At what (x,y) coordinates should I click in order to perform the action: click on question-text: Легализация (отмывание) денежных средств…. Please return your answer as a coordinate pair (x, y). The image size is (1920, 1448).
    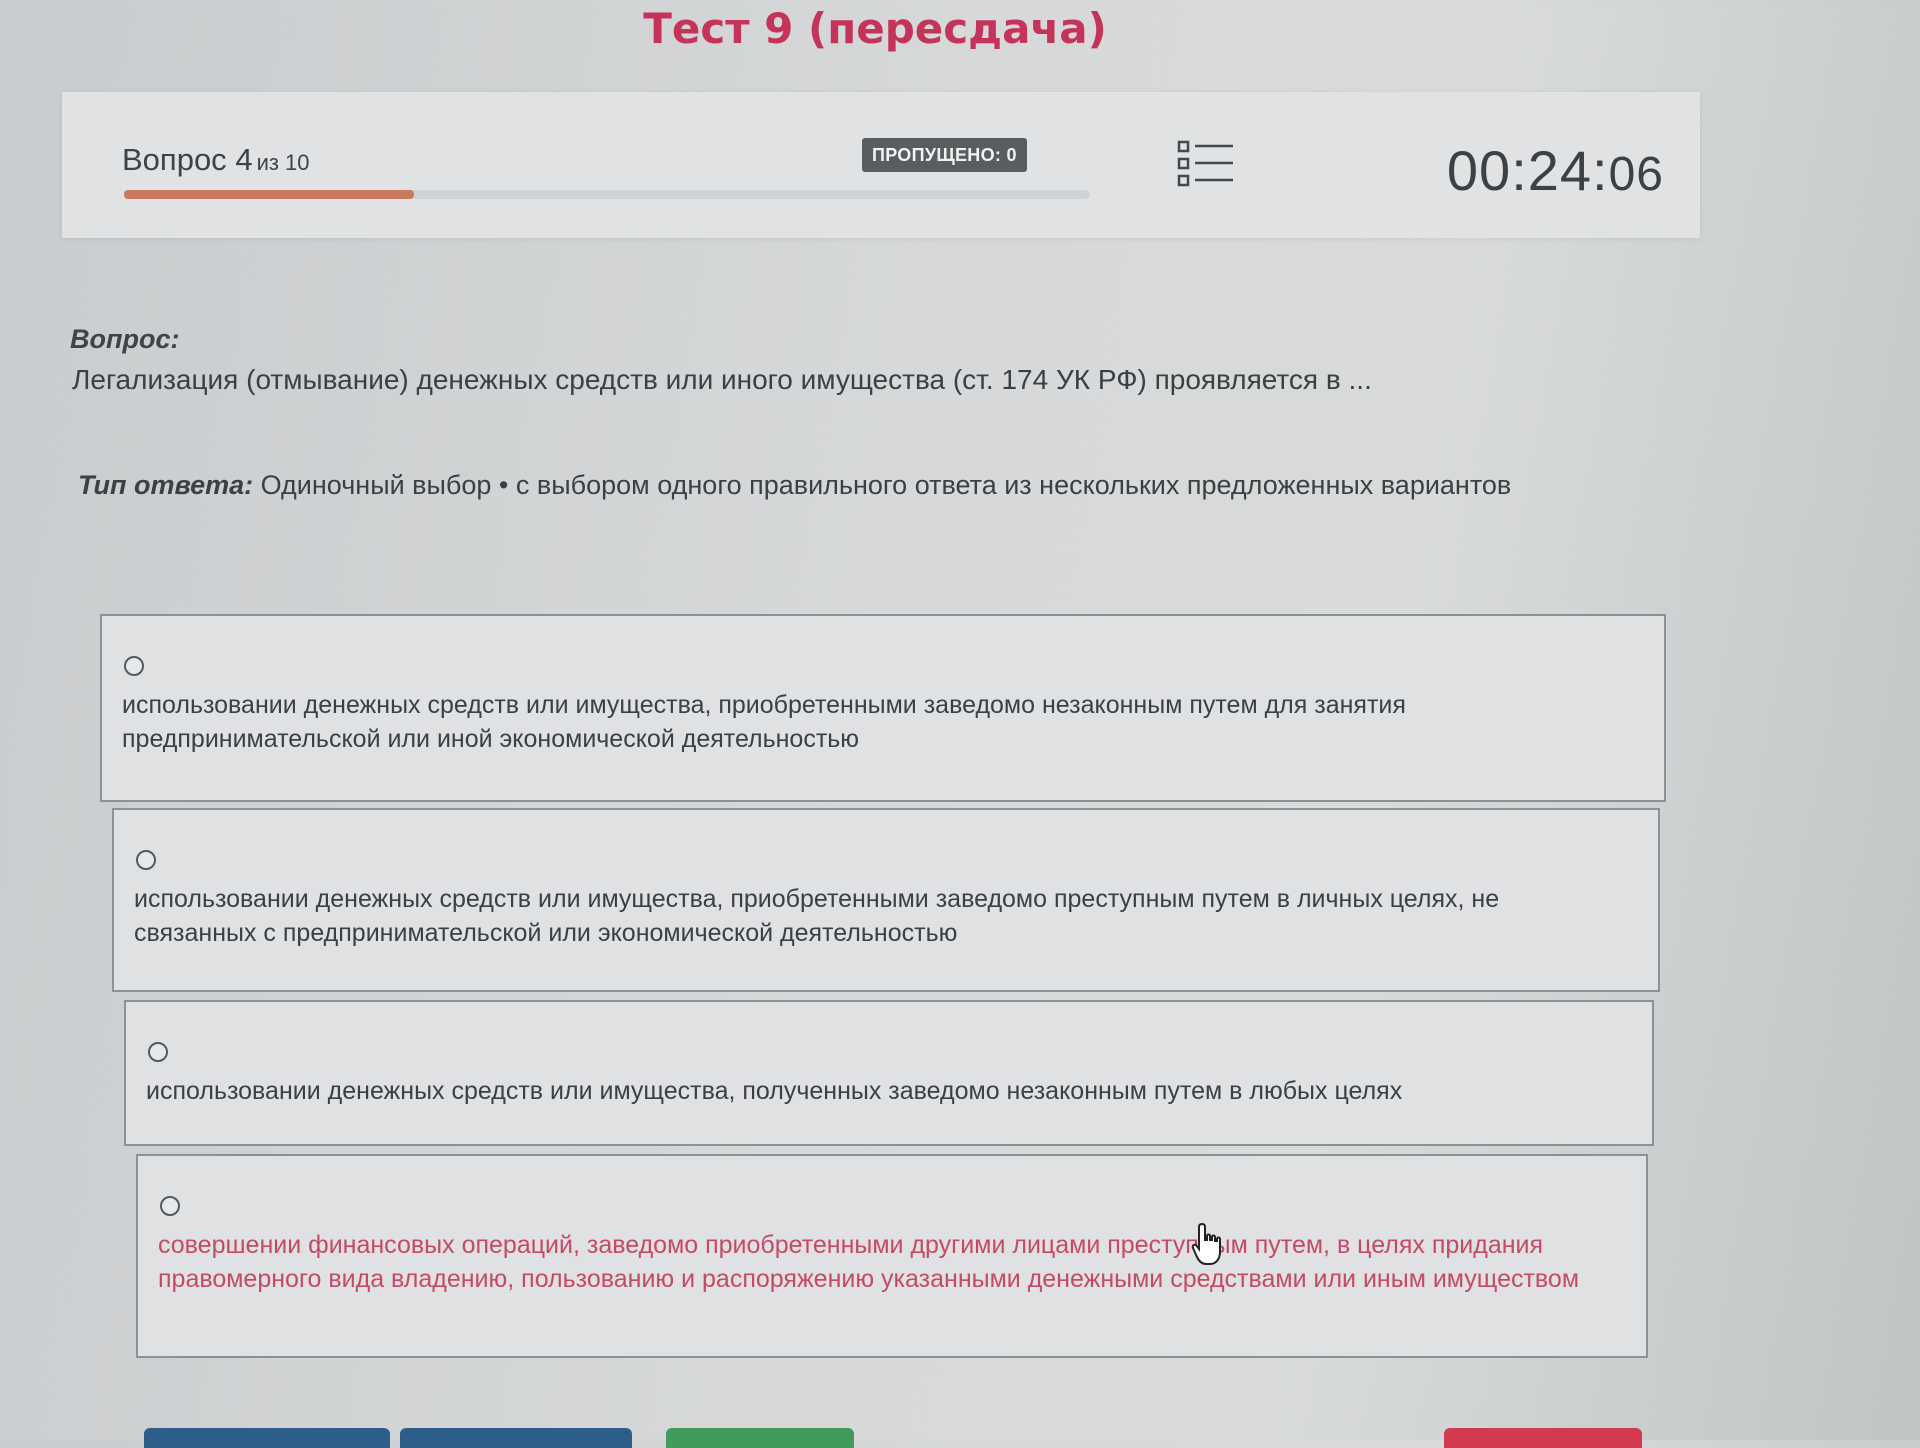
    Looking at the image, I should click on (722, 379).